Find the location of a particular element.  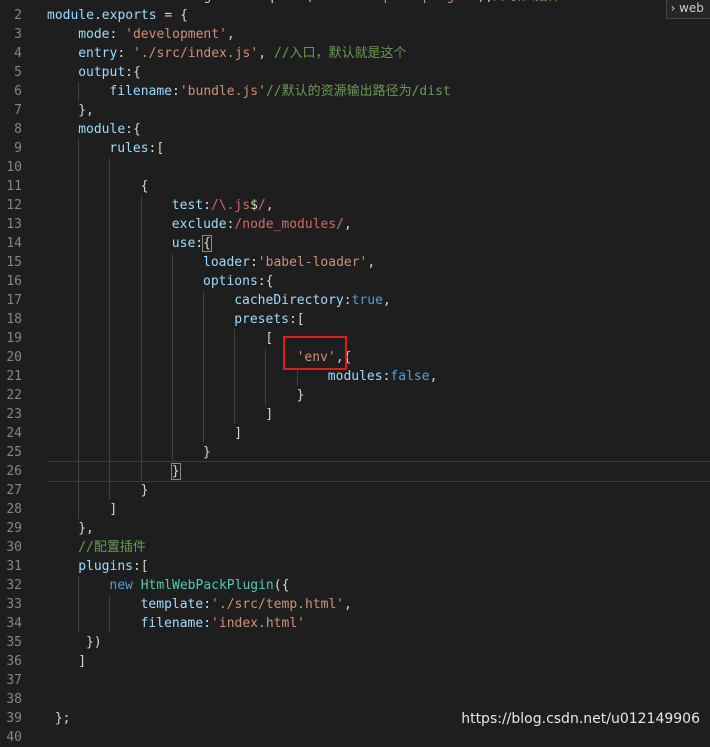

code-text: test:/\.js$/, is located at coordinates (223, 205).